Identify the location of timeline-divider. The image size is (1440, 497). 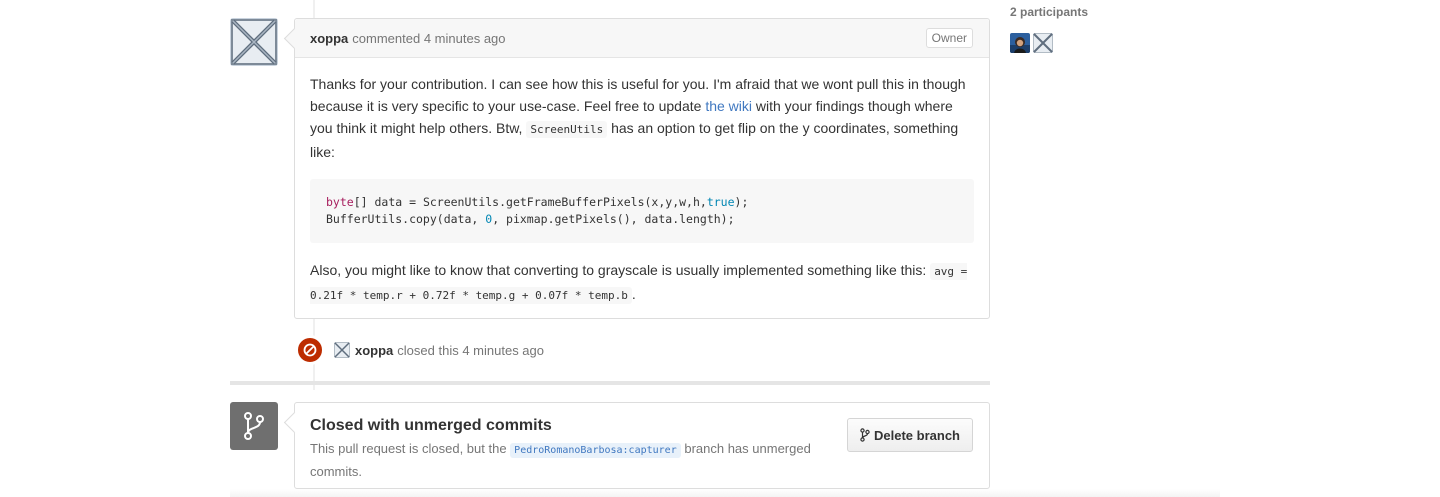
(610, 383).